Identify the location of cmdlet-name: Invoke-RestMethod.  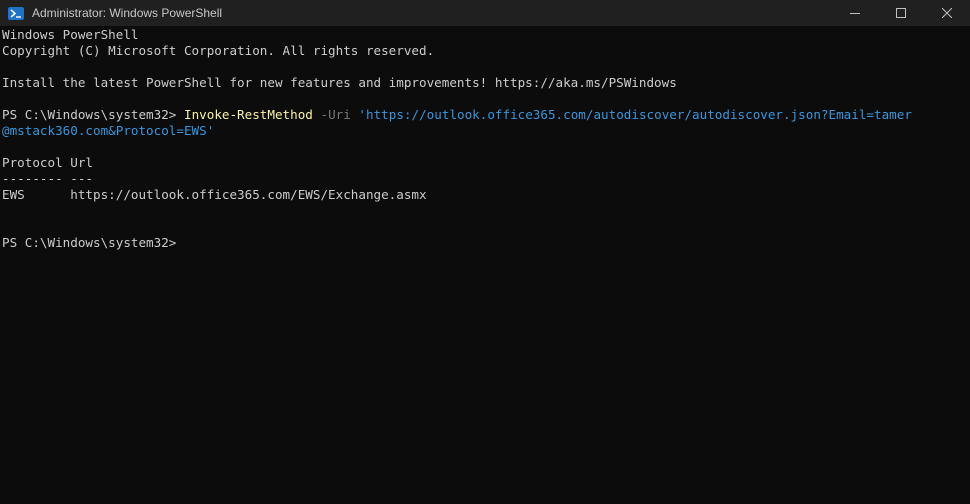
(248, 114).